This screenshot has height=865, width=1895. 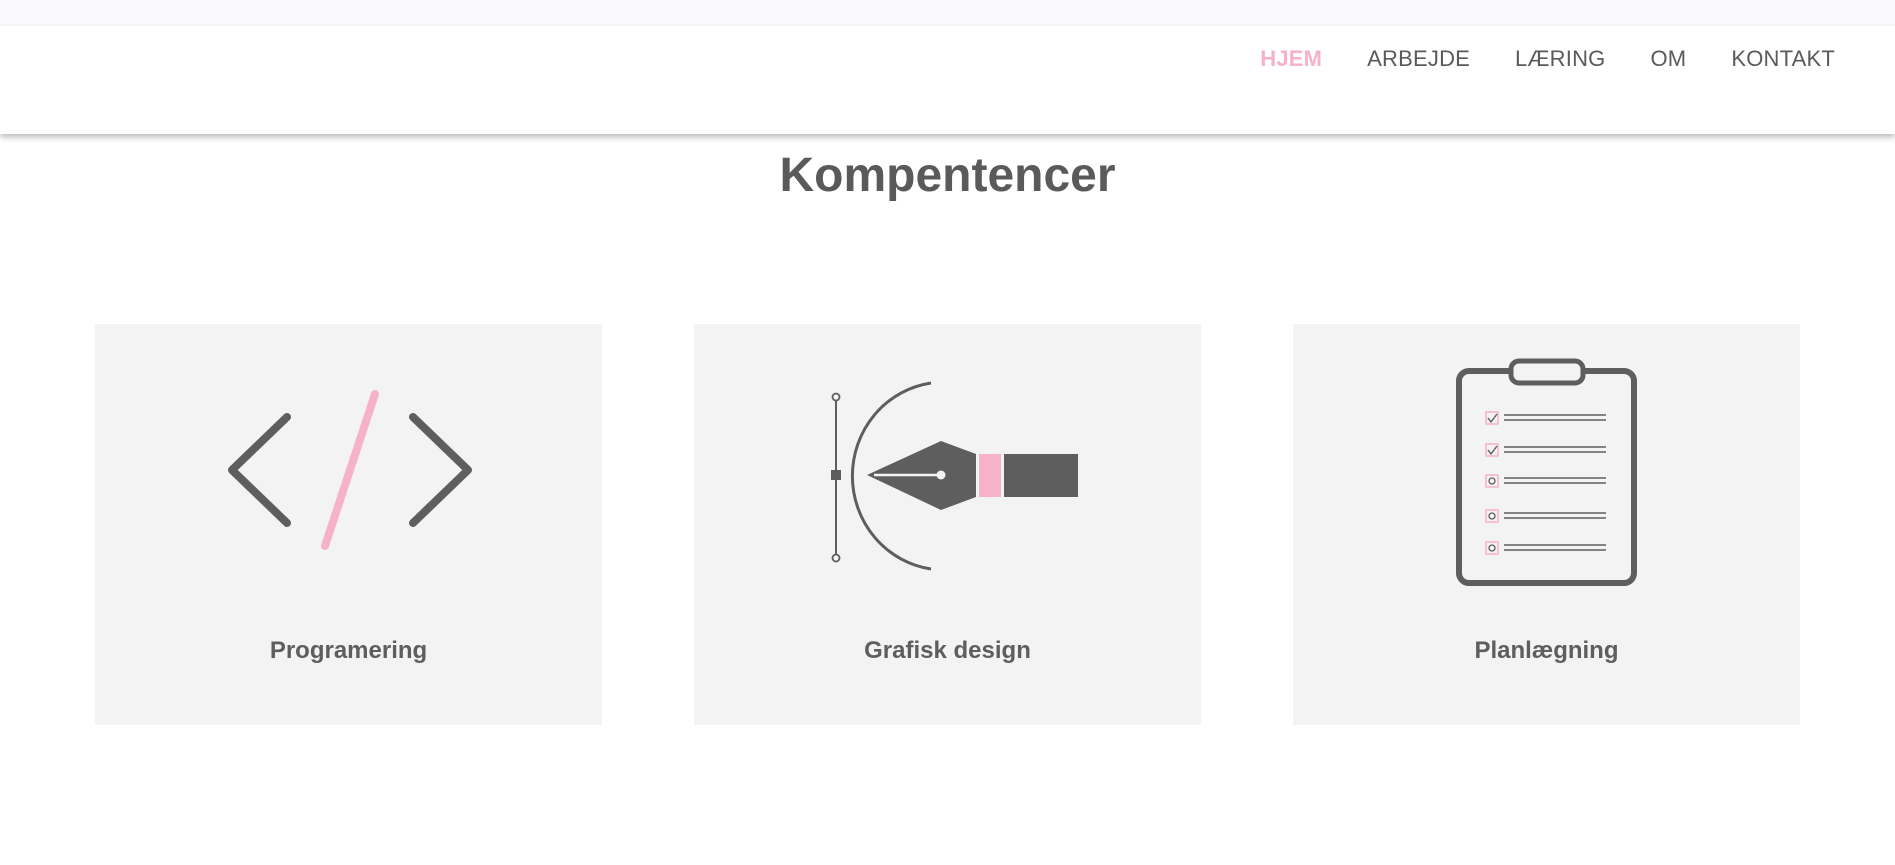 What do you see at coordinates (947, 650) in the screenshot?
I see `skill-card-label: Grafisk design` at bounding box center [947, 650].